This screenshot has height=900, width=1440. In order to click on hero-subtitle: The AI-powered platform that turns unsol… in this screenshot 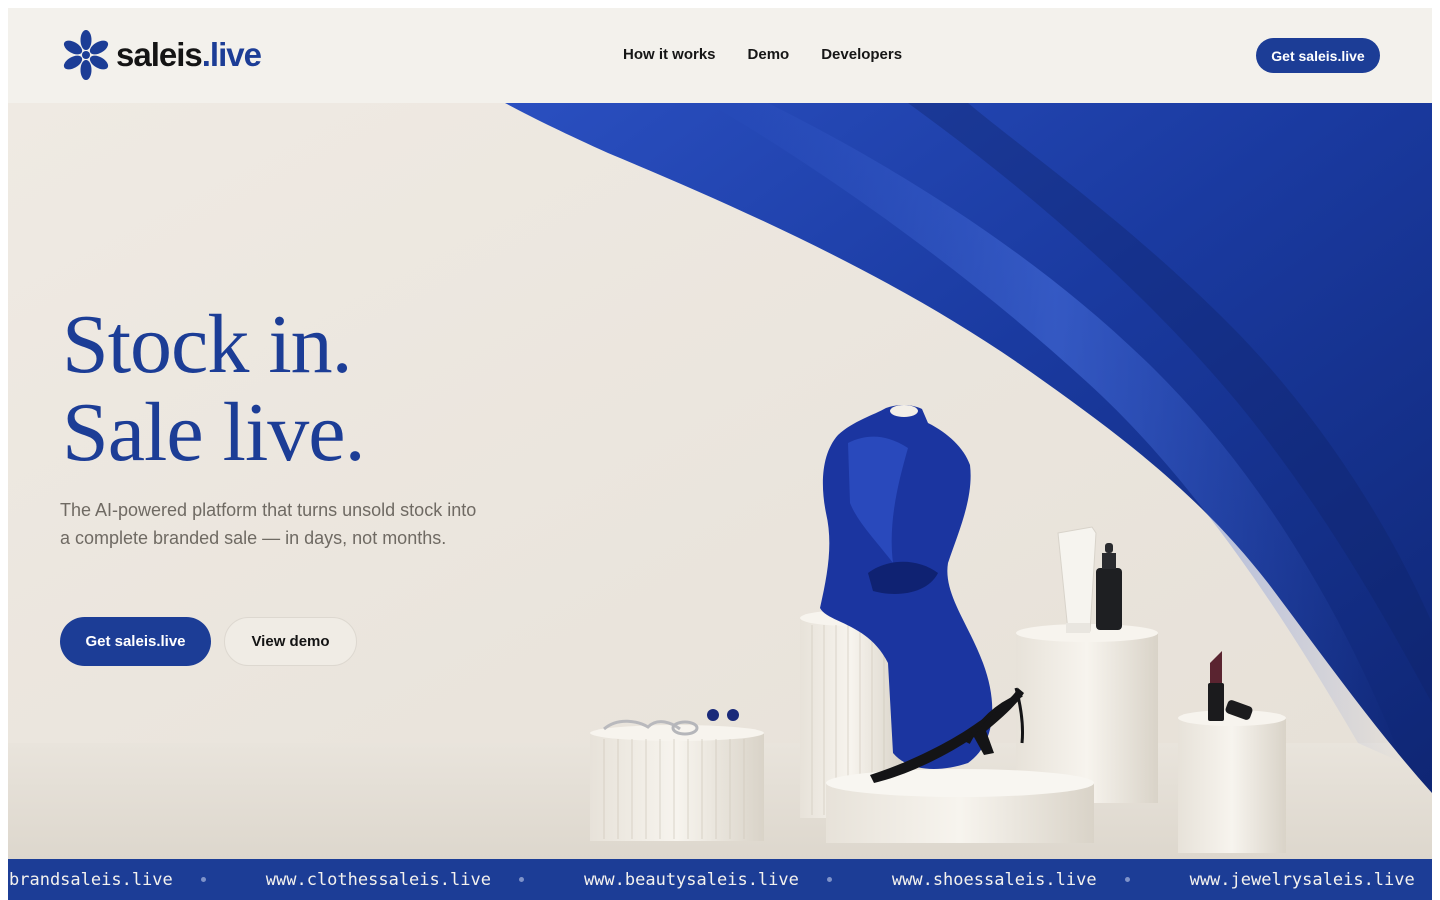, I will do `click(268, 524)`.